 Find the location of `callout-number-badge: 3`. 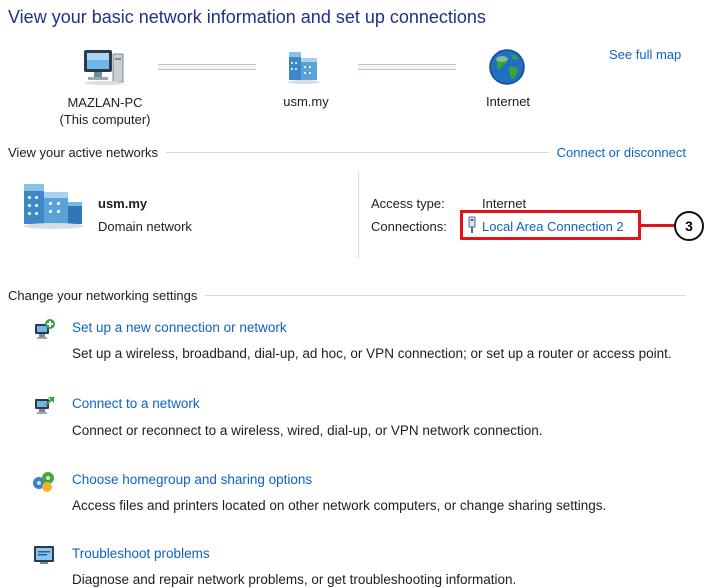

callout-number-badge: 3 is located at coordinates (689, 226).